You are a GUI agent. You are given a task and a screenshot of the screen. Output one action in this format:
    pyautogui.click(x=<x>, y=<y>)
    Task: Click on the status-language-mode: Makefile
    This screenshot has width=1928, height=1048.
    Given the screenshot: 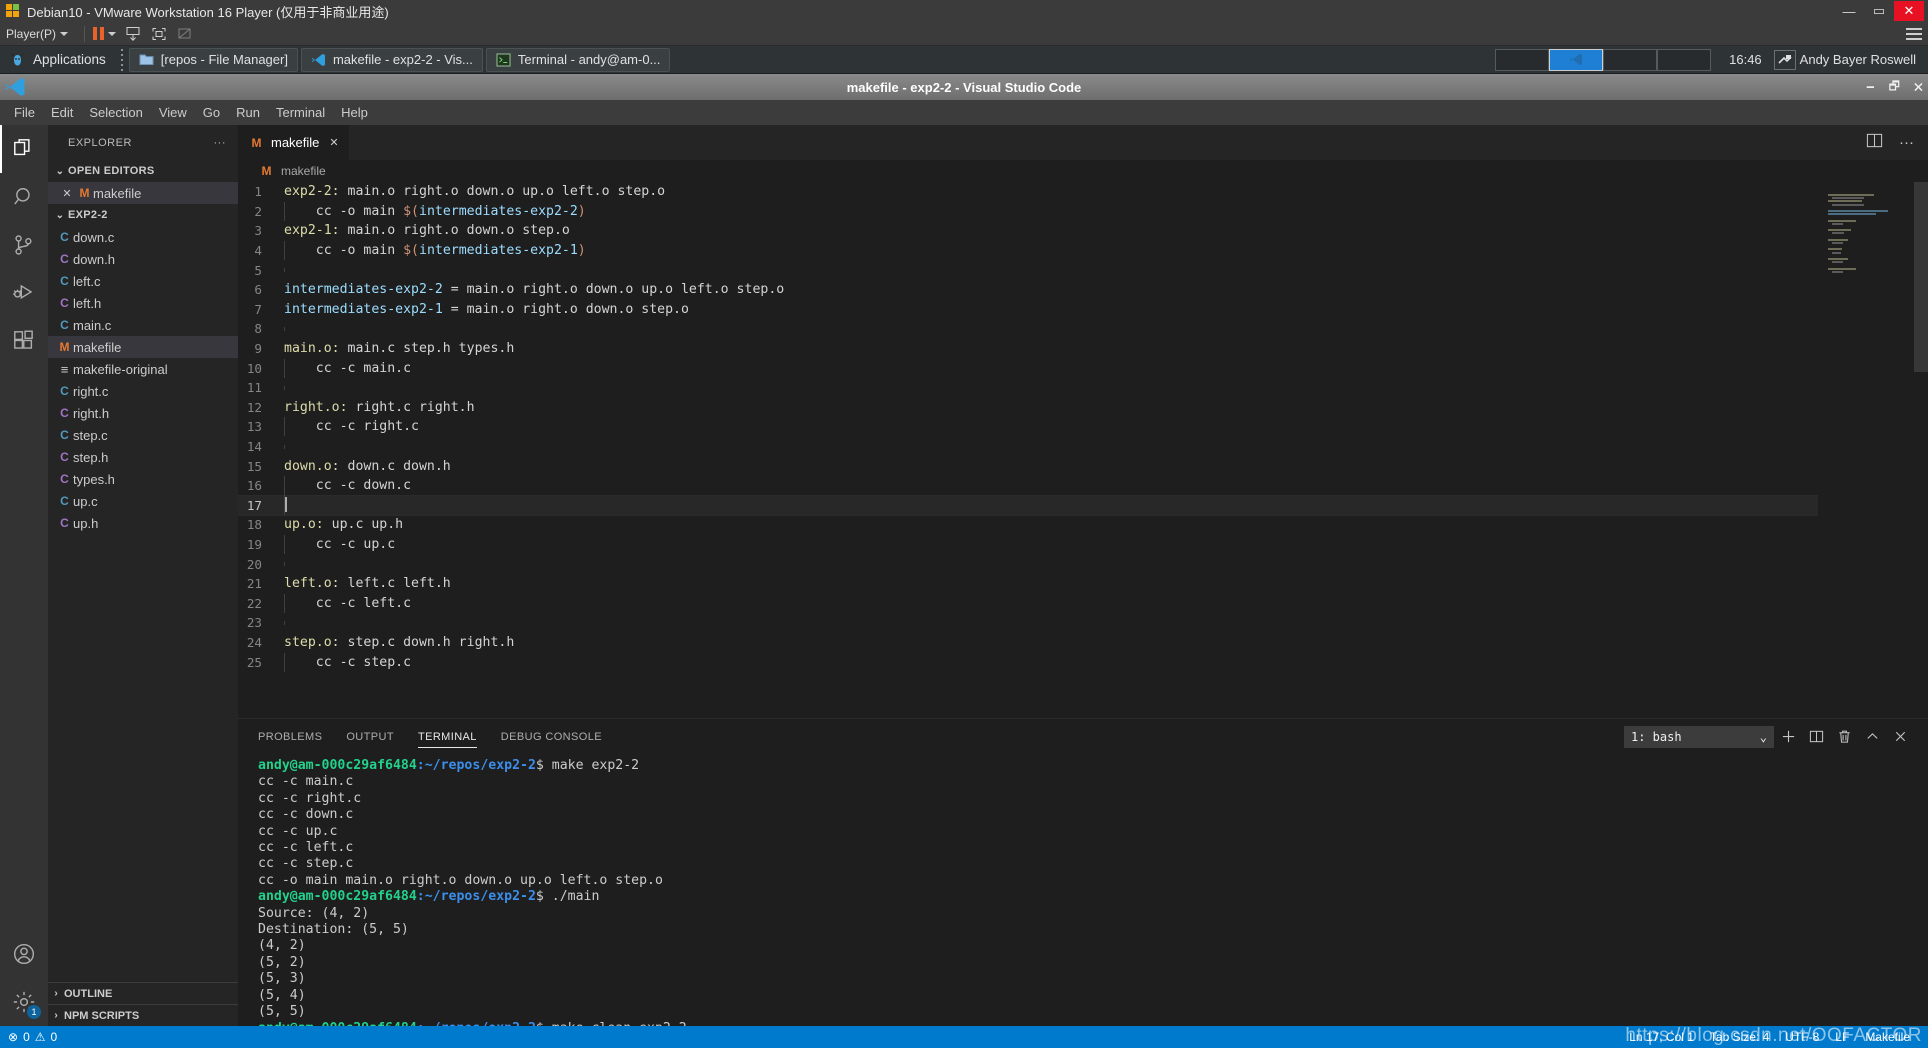 What is the action you would take?
    pyautogui.click(x=1887, y=1037)
    